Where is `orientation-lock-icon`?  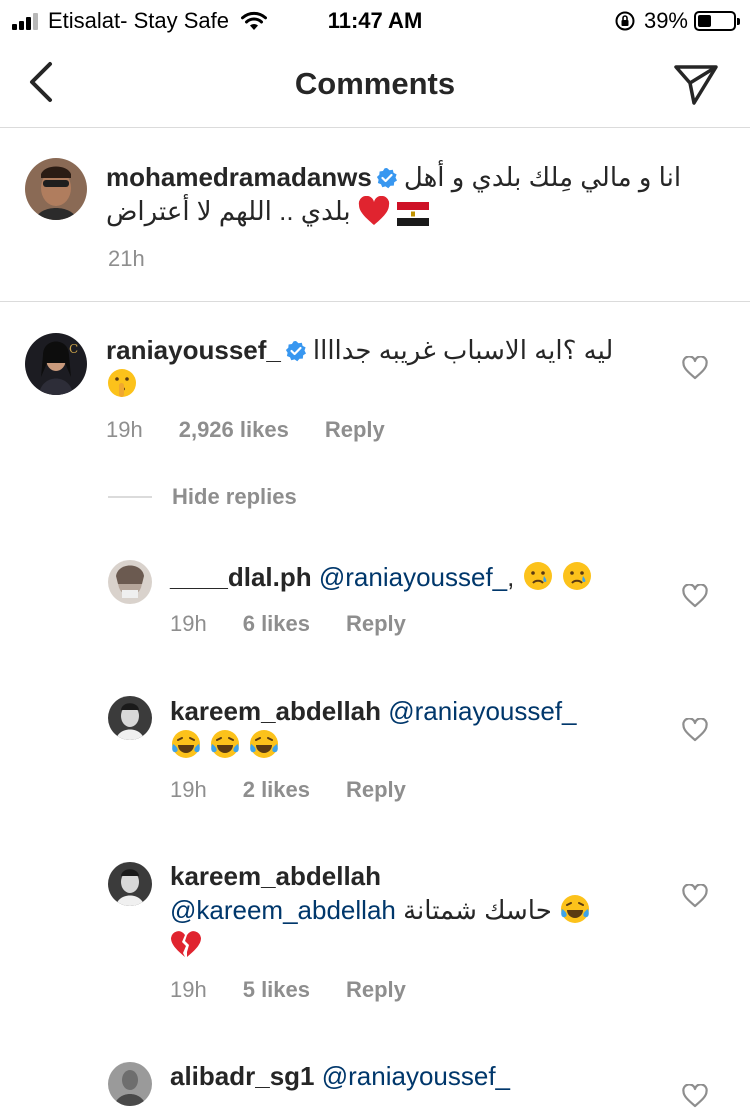
orientation-lock-icon is located at coordinates (625, 21).